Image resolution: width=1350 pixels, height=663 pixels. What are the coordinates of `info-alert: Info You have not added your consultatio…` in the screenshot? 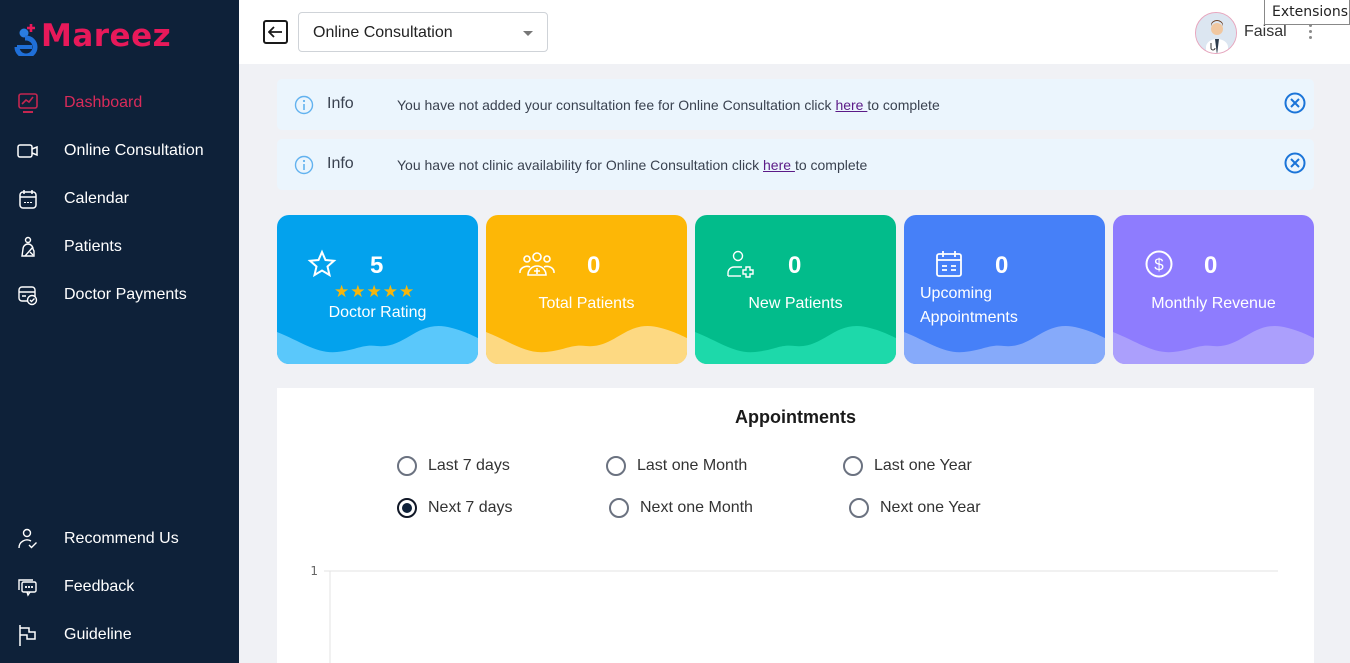 It's located at (795, 104).